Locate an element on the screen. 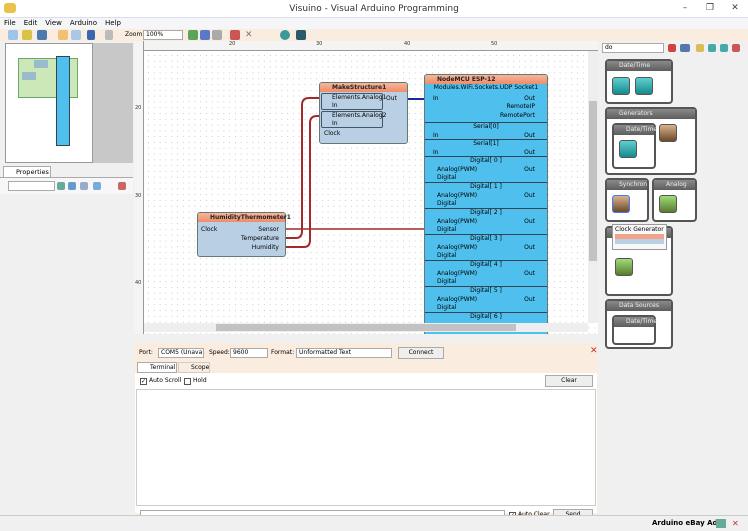 This screenshot has width=748, height=531. tab-terminal: Terminal is located at coordinates (157, 367).